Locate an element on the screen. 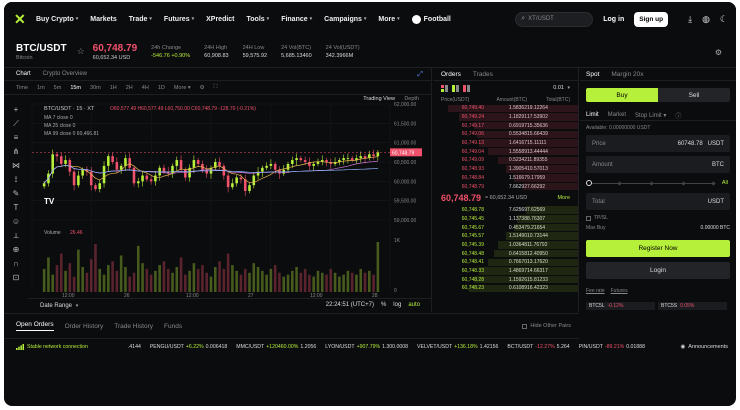  timeframe-1m: 1m is located at coordinates (41, 88).